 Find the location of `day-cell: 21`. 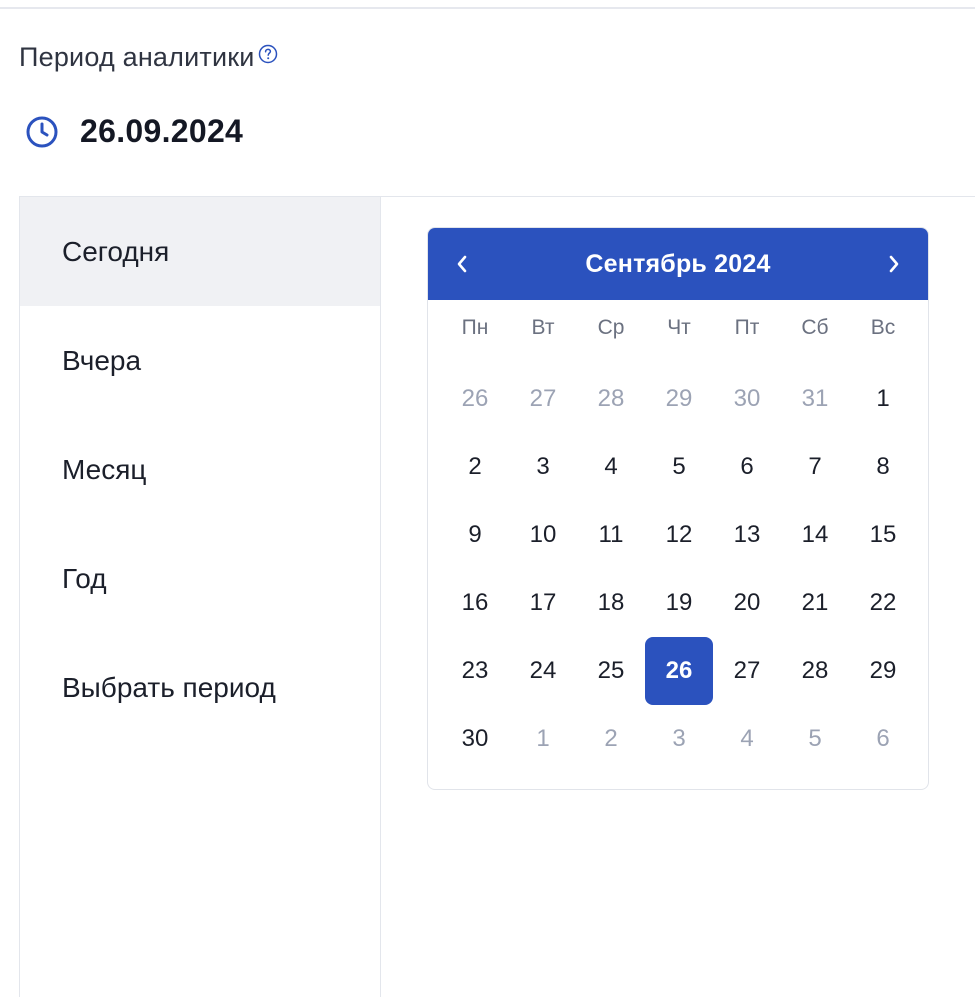

day-cell: 21 is located at coordinates (815, 603).